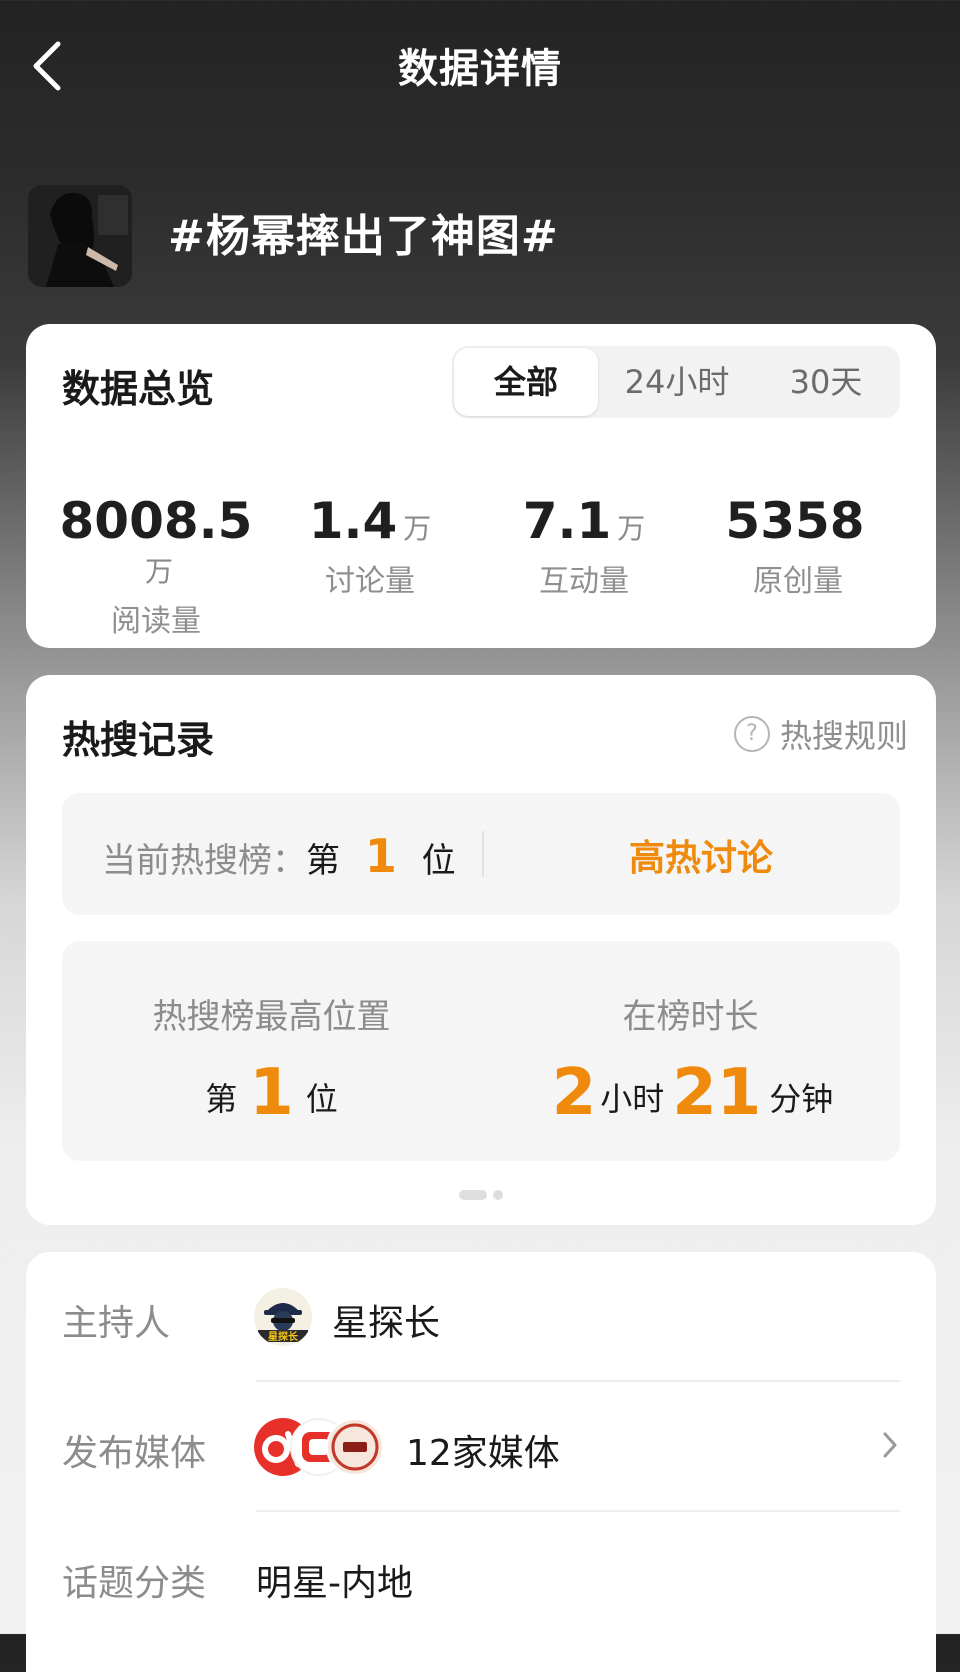  What do you see at coordinates (355, 1447) in the screenshot?
I see `media-avatar` at bounding box center [355, 1447].